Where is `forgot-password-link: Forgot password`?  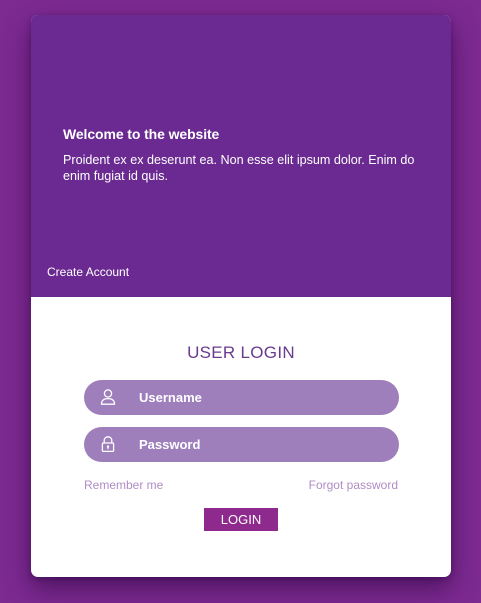 forgot-password-link: Forgot password is located at coordinates (353, 485).